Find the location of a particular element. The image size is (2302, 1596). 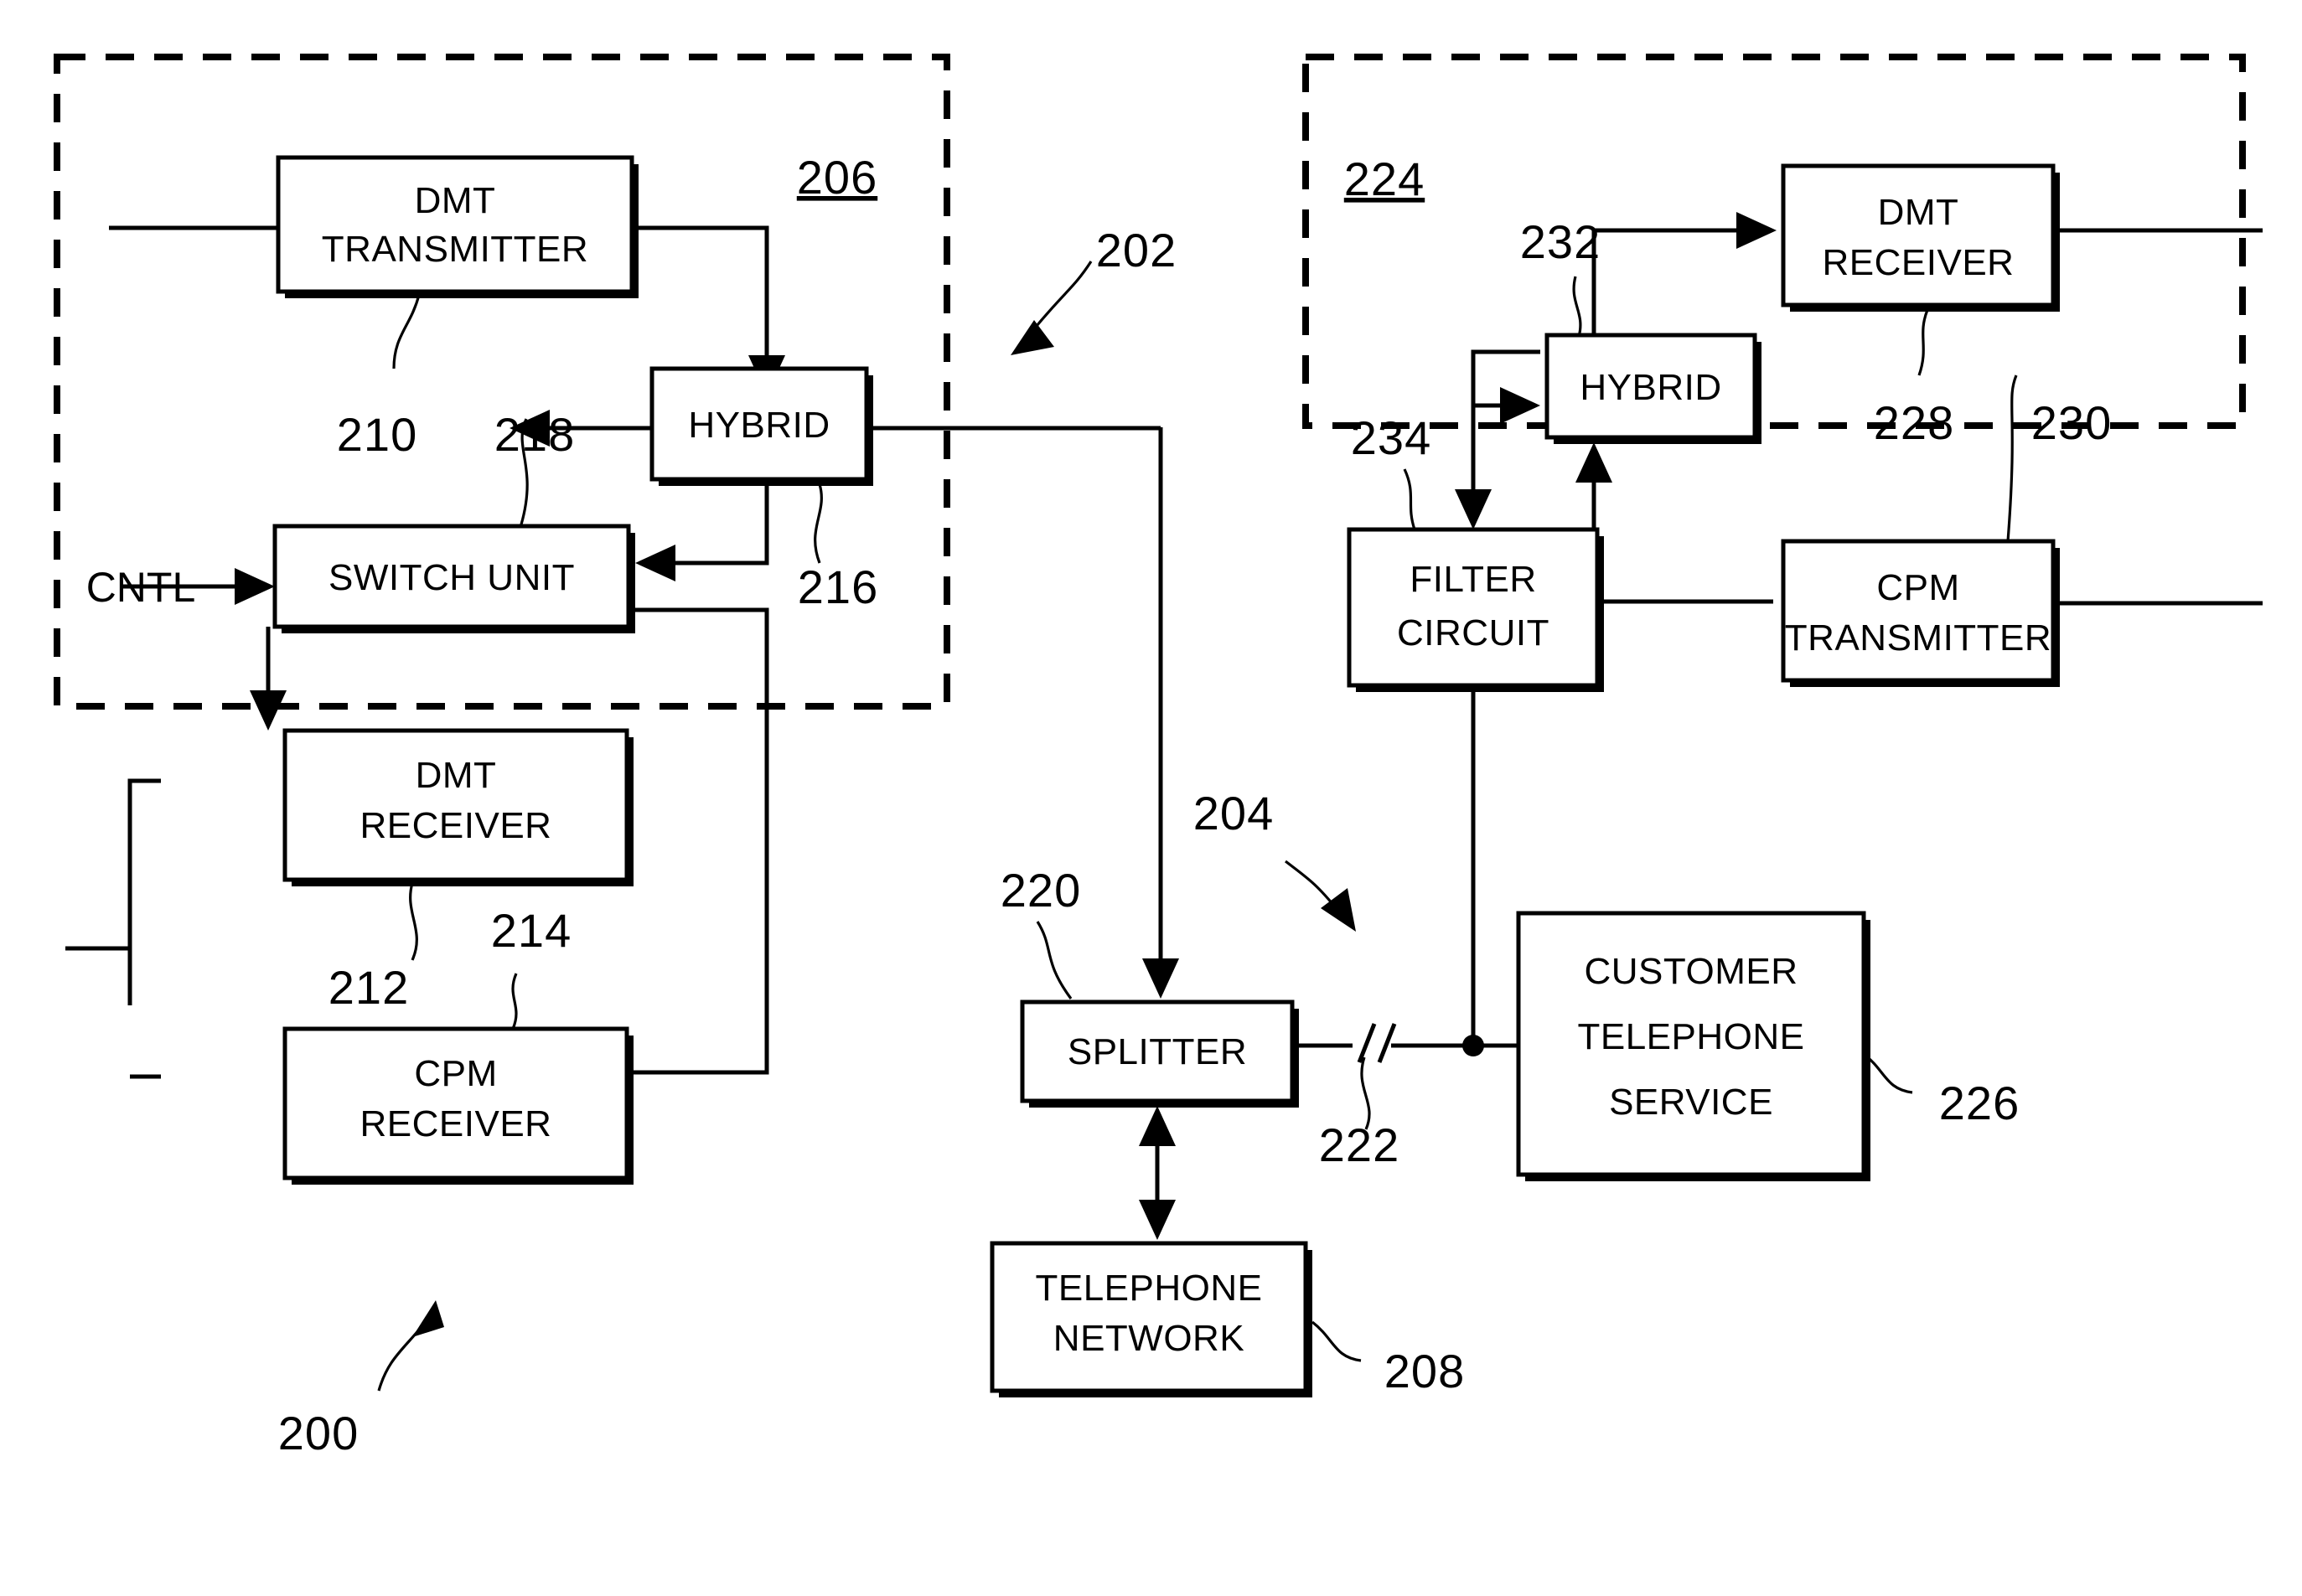

switch-unit-label: SWITCH UNIT is located at coordinates (451, 577).